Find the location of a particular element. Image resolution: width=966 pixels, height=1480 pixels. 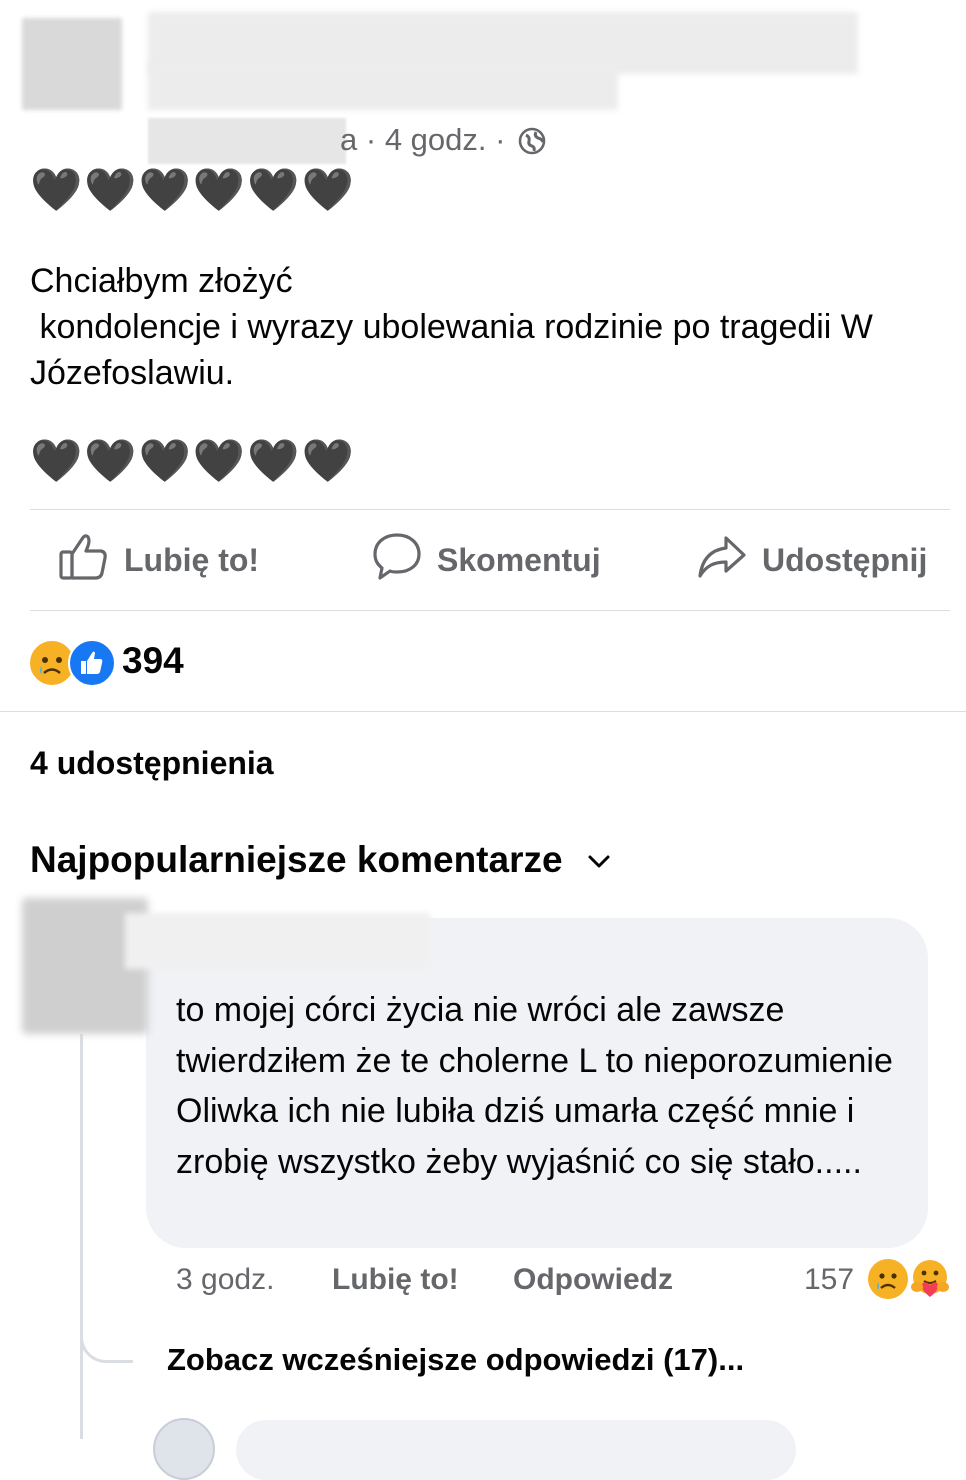

hearts-top: 🖤🖤🖤🖤🖤🖤 is located at coordinates (193, 189).